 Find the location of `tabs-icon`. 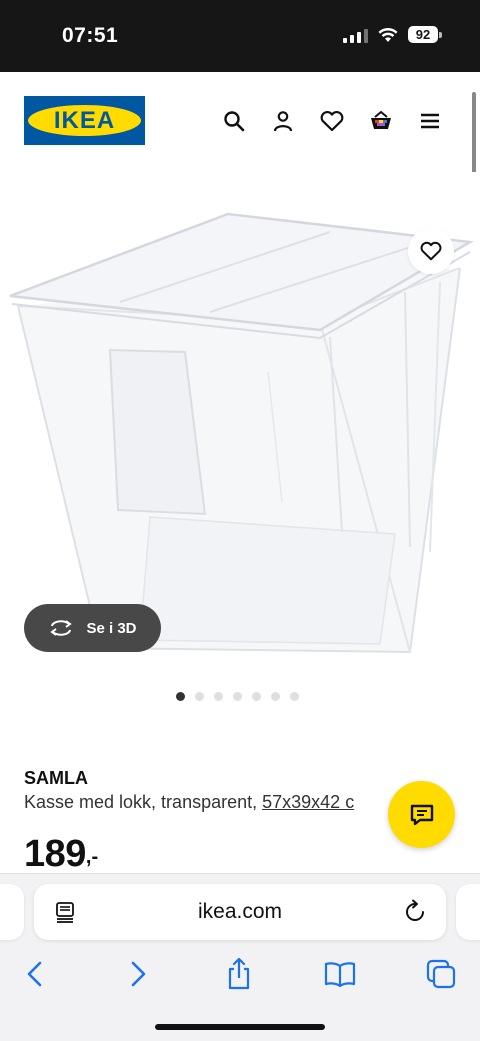

tabs-icon is located at coordinates (441, 974).